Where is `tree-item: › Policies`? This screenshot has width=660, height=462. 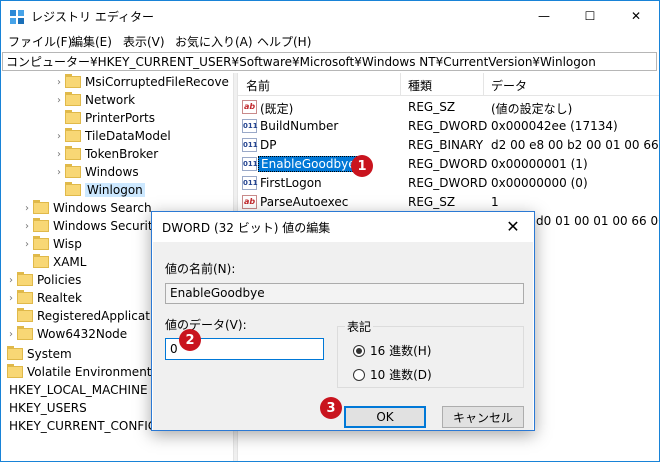
tree-item: › Policies is located at coordinates (43, 280).